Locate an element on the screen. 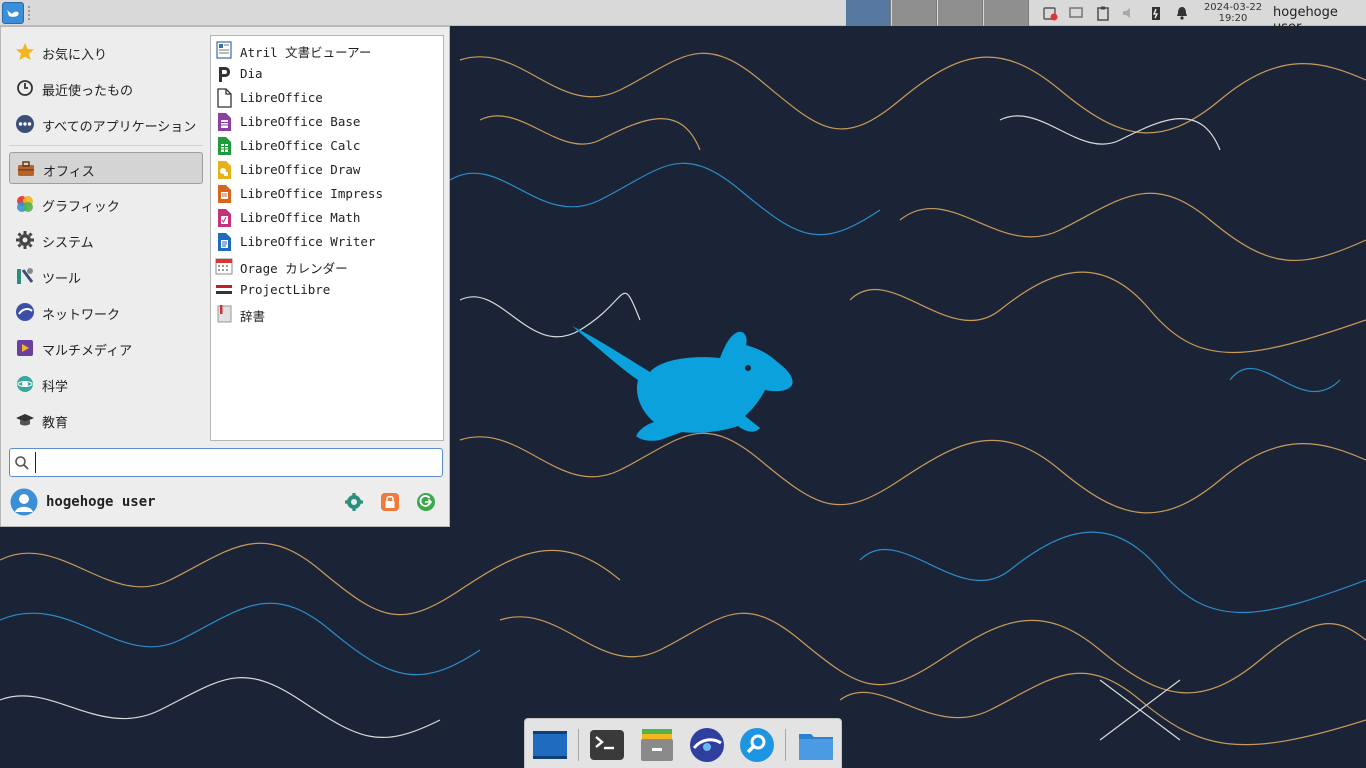 The height and width of the screenshot is (768, 1366). network-icon is located at coordinates (25, 312).